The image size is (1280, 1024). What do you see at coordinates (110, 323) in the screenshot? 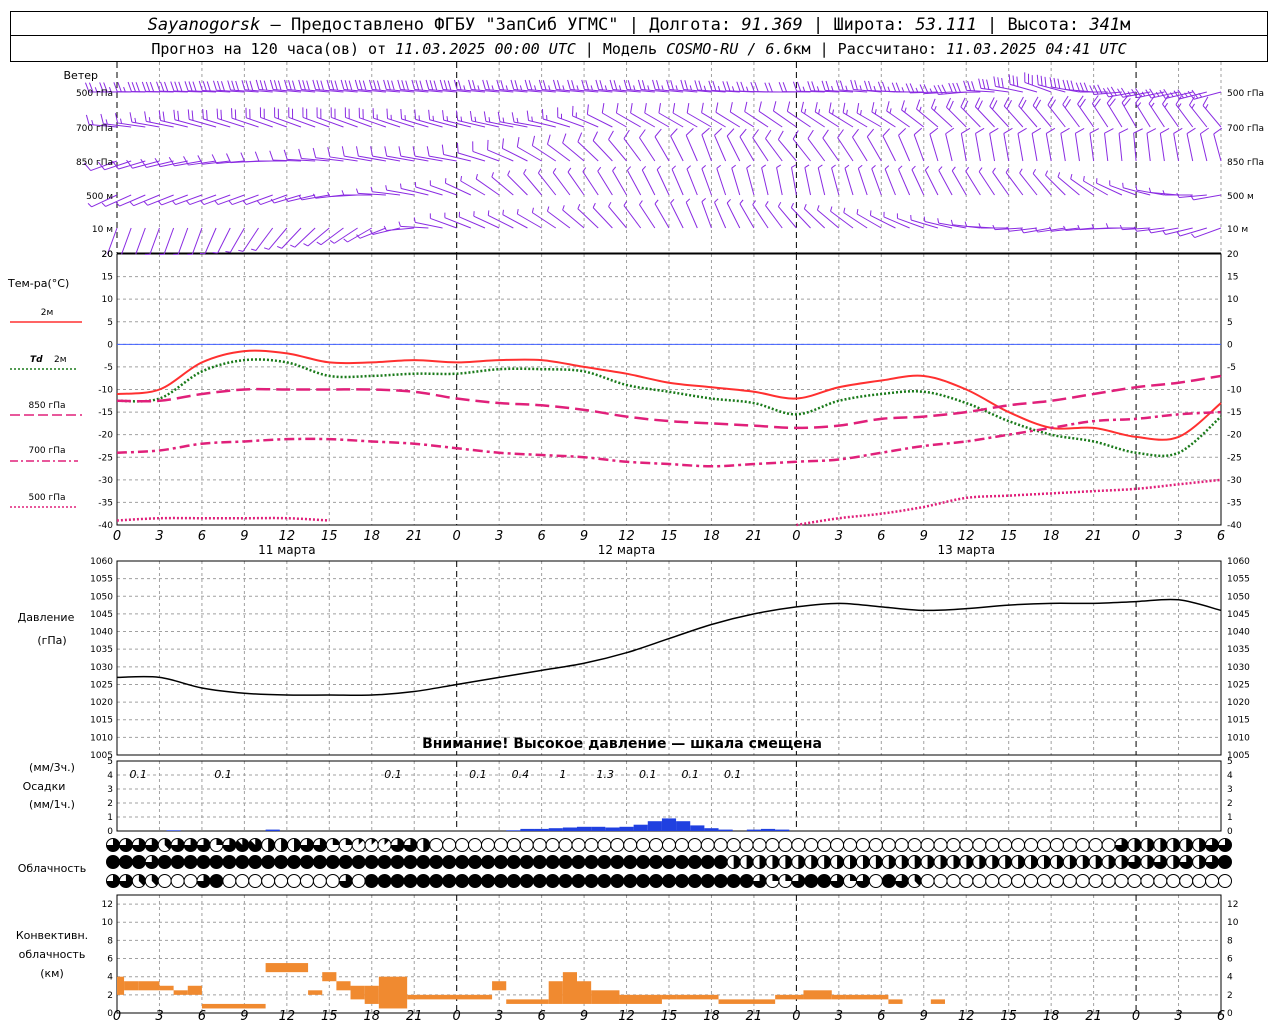
I see `temp-ytick-left: 5` at bounding box center [110, 323].